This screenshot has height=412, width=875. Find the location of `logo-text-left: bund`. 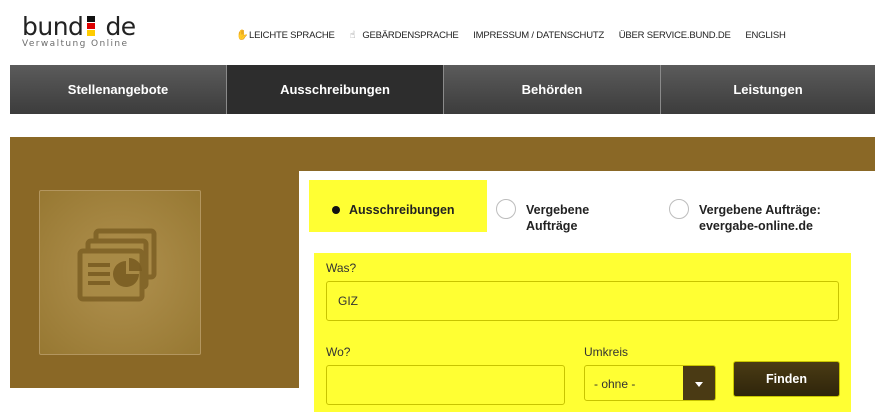

logo-text-left: bund is located at coordinates (53, 26).